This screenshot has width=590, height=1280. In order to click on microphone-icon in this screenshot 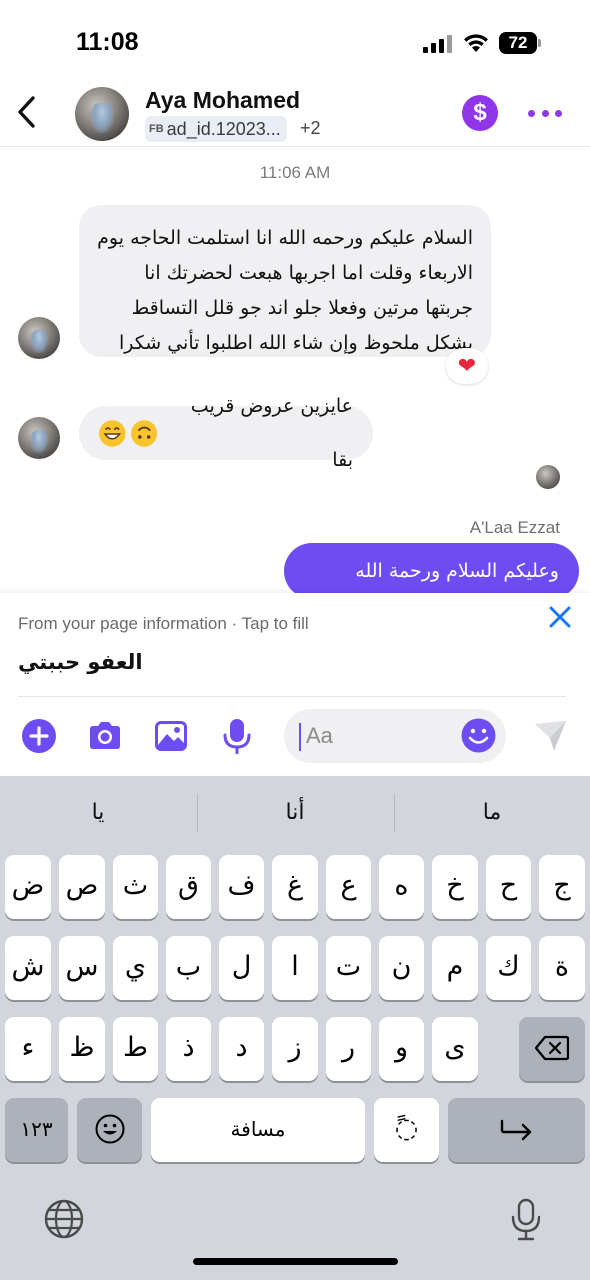, I will do `click(237, 736)`.